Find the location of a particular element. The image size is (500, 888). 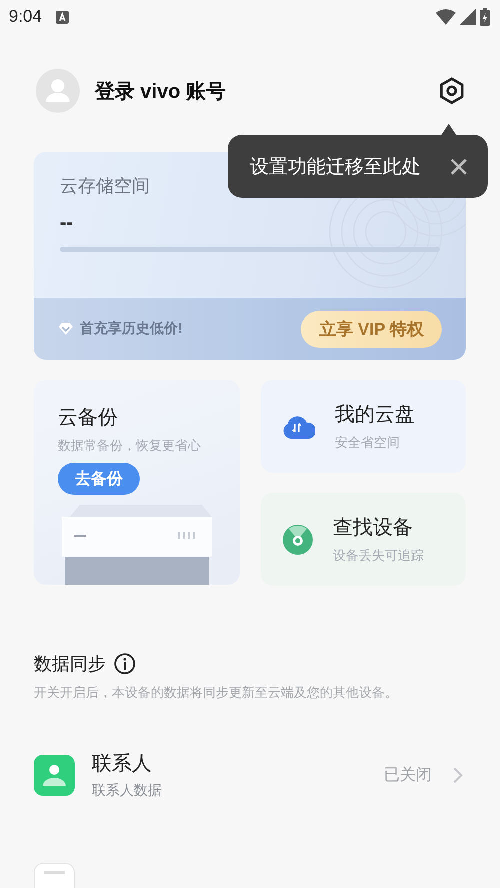

backup-subtitle: 数据常备份，恢复更省心 is located at coordinates (130, 446).